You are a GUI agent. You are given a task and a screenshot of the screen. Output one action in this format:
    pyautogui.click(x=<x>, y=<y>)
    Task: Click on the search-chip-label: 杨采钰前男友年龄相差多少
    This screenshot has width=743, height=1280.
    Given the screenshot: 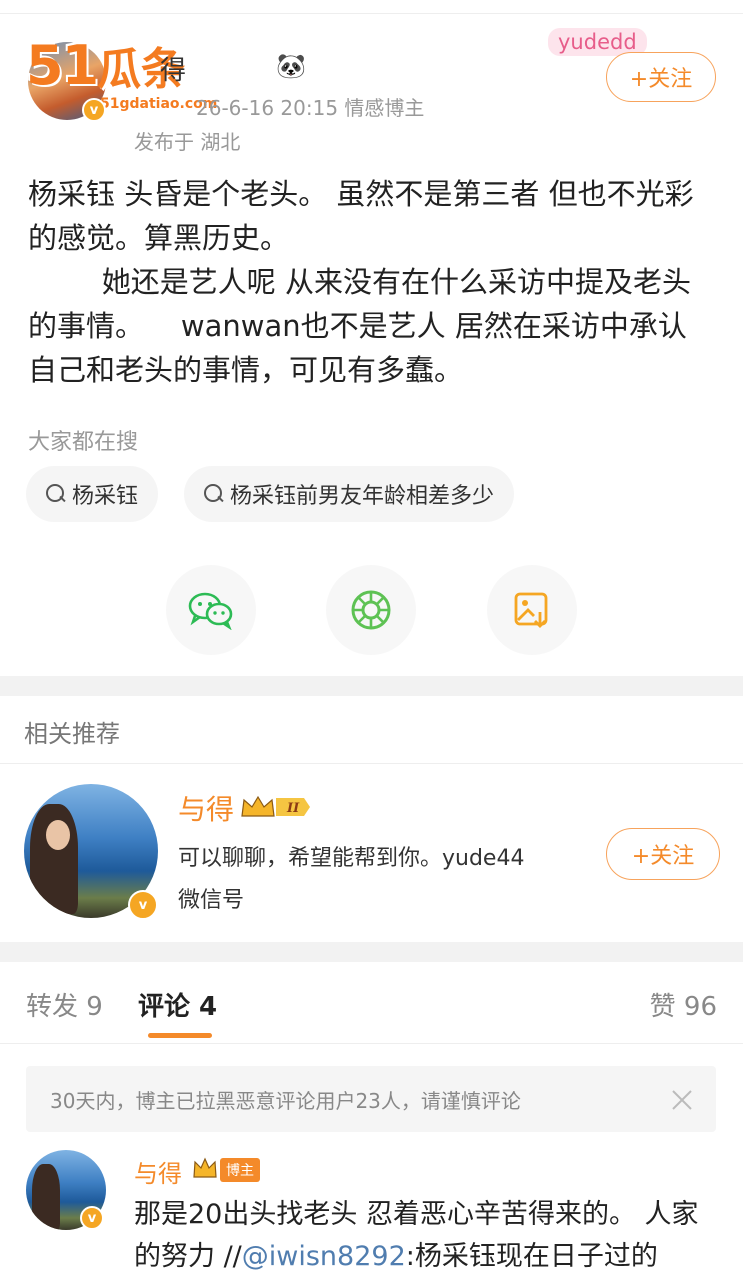 What is the action you would take?
    pyautogui.click(x=362, y=496)
    